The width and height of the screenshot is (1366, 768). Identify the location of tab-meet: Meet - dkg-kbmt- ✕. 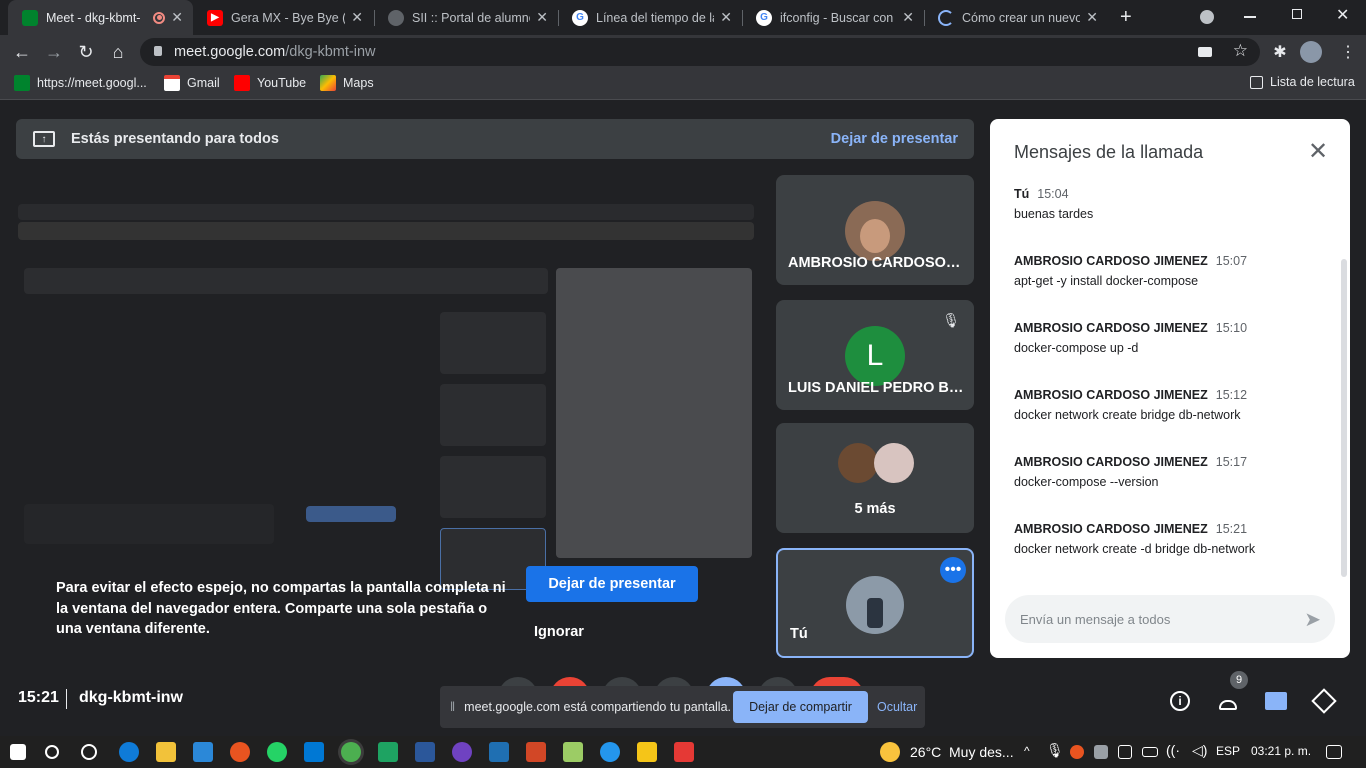
(100, 17).